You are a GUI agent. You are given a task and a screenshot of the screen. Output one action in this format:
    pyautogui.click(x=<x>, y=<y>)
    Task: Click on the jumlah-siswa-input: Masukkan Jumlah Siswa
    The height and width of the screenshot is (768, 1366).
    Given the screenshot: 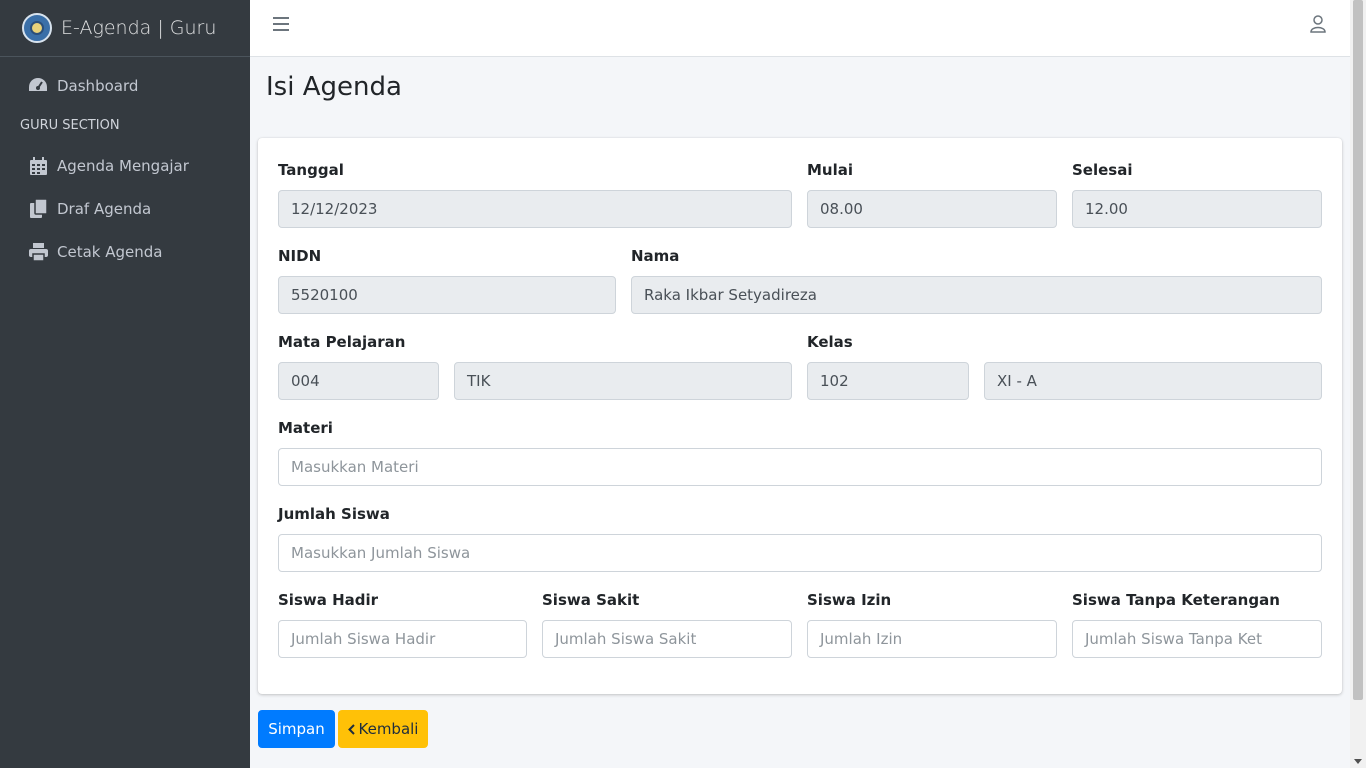 What is the action you would take?
    pyautogui.click(x=800, y=553)
    